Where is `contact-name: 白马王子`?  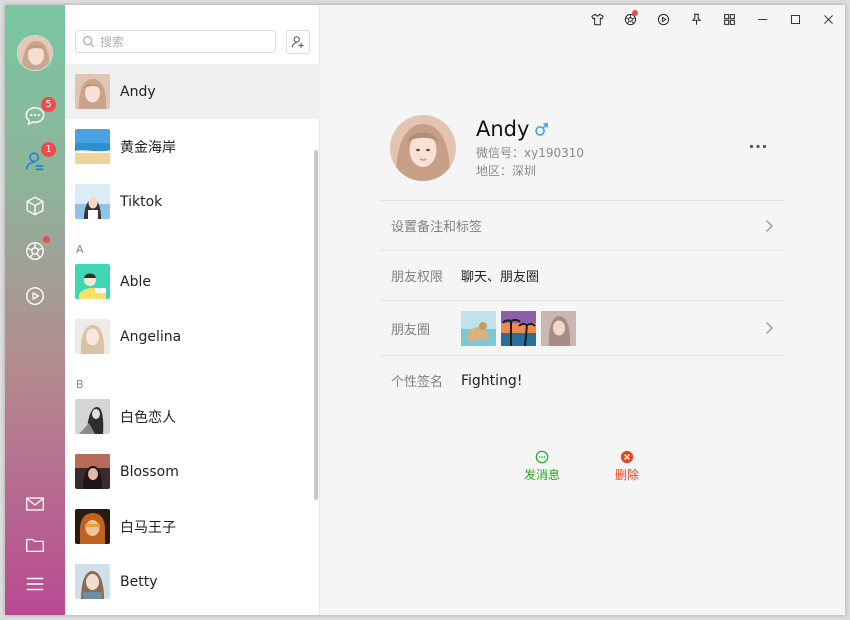
contact-name: 白马王子 is located at coordinates (148, 527).